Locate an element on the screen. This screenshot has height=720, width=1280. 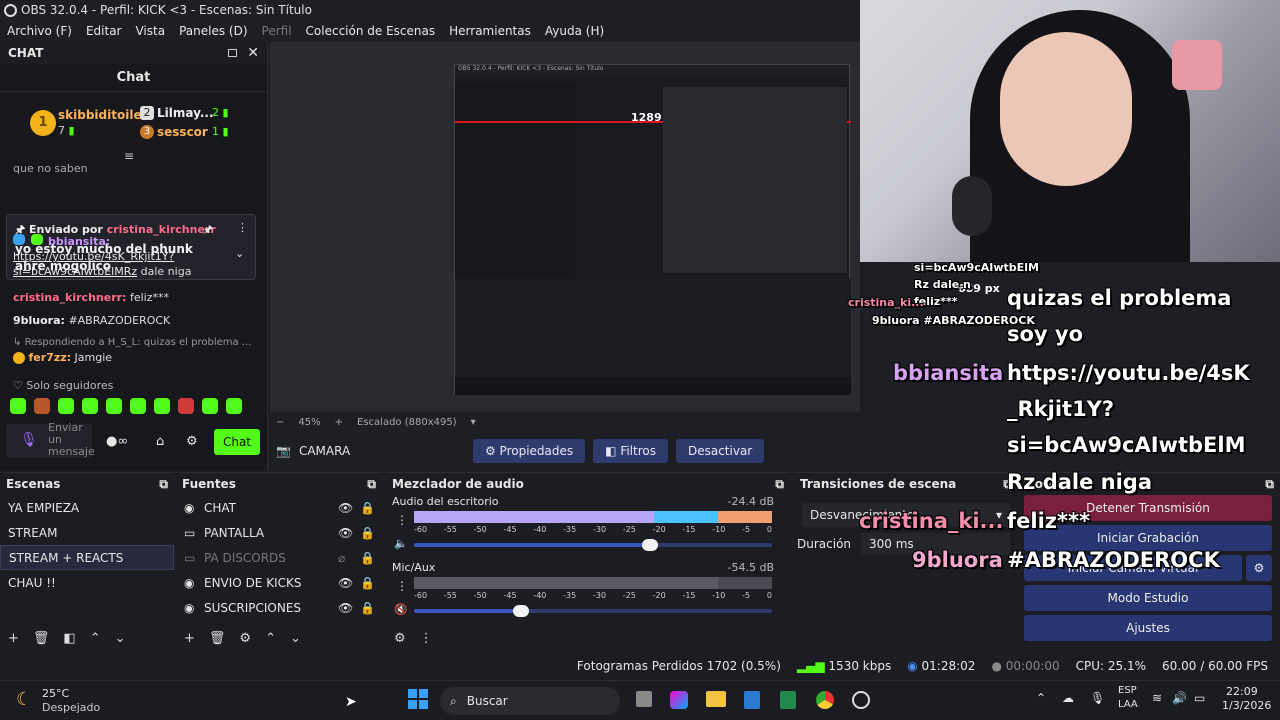
zoom-out-icon: − is located at coordinates (280, 422).